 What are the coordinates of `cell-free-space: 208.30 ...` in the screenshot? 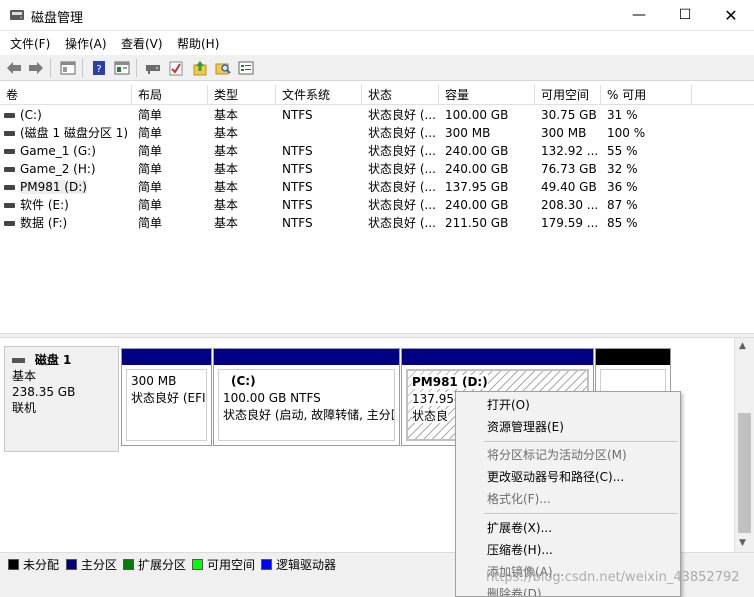 It's located at (568, 205).